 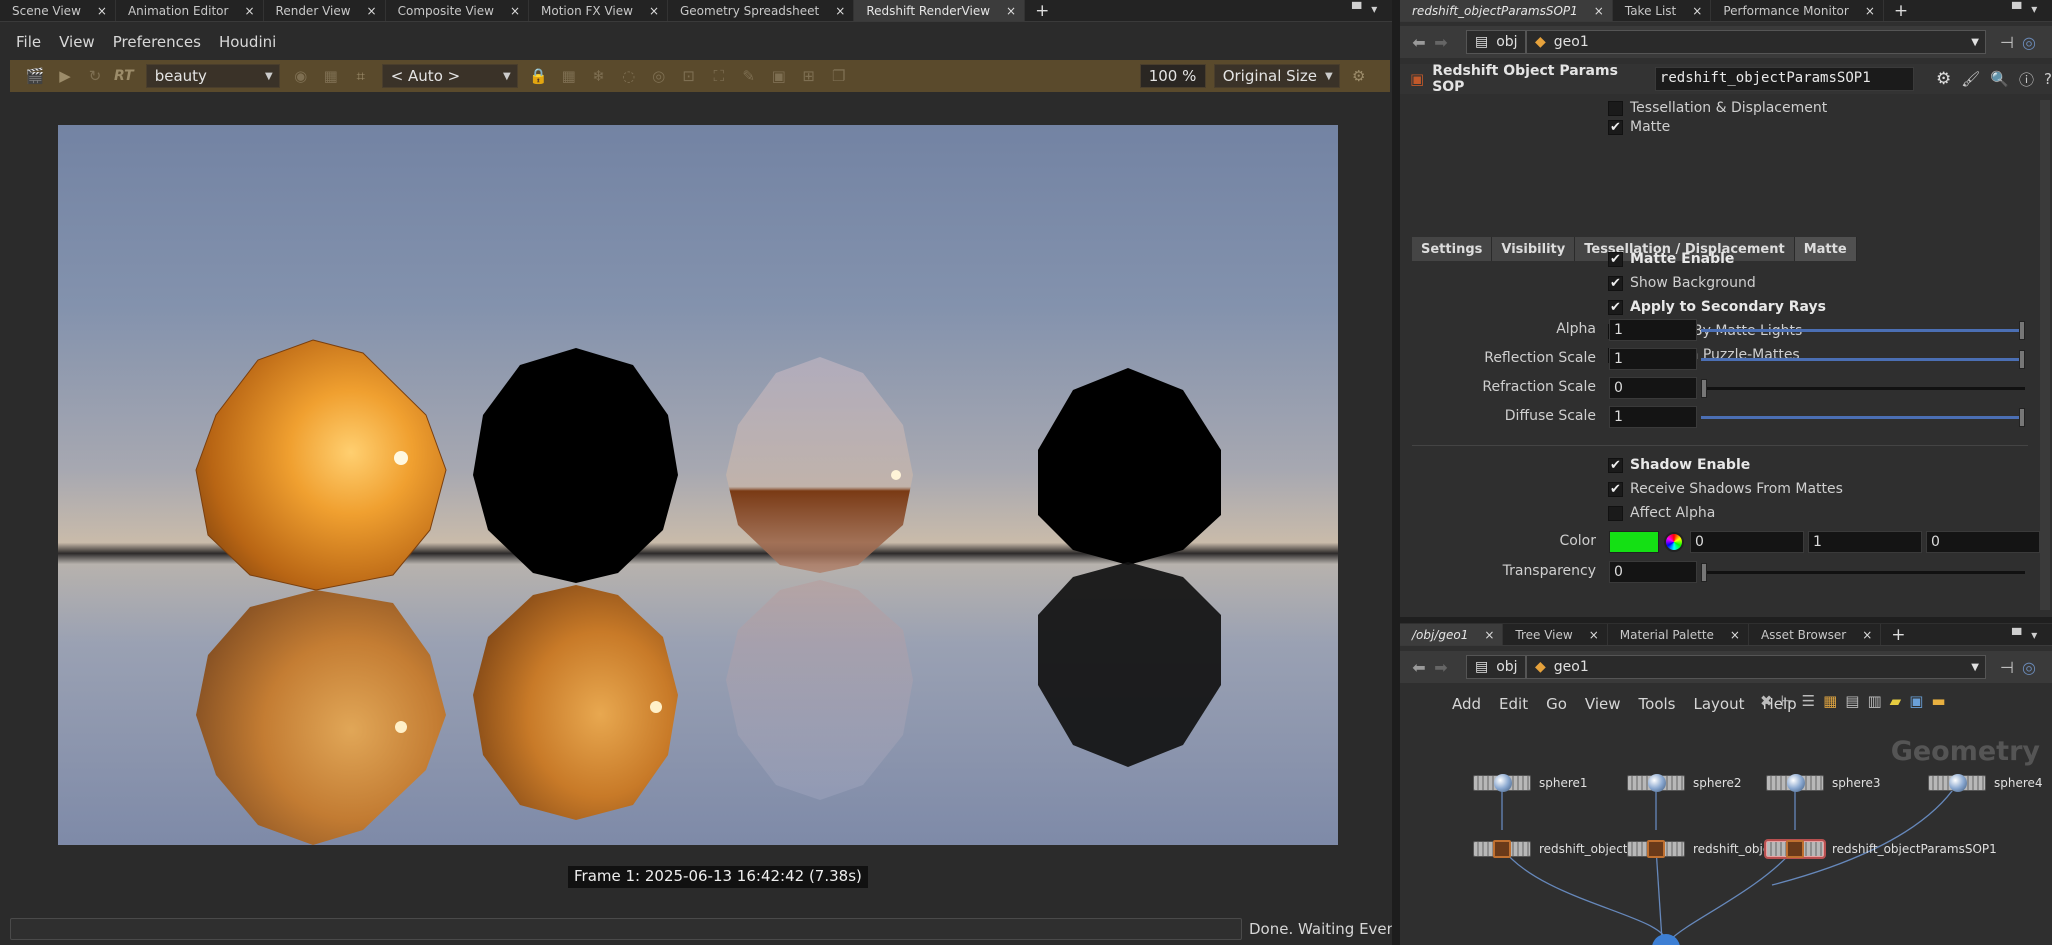 I want to click on shadow-toggle-checkbox, so click(x=1615, y=513).